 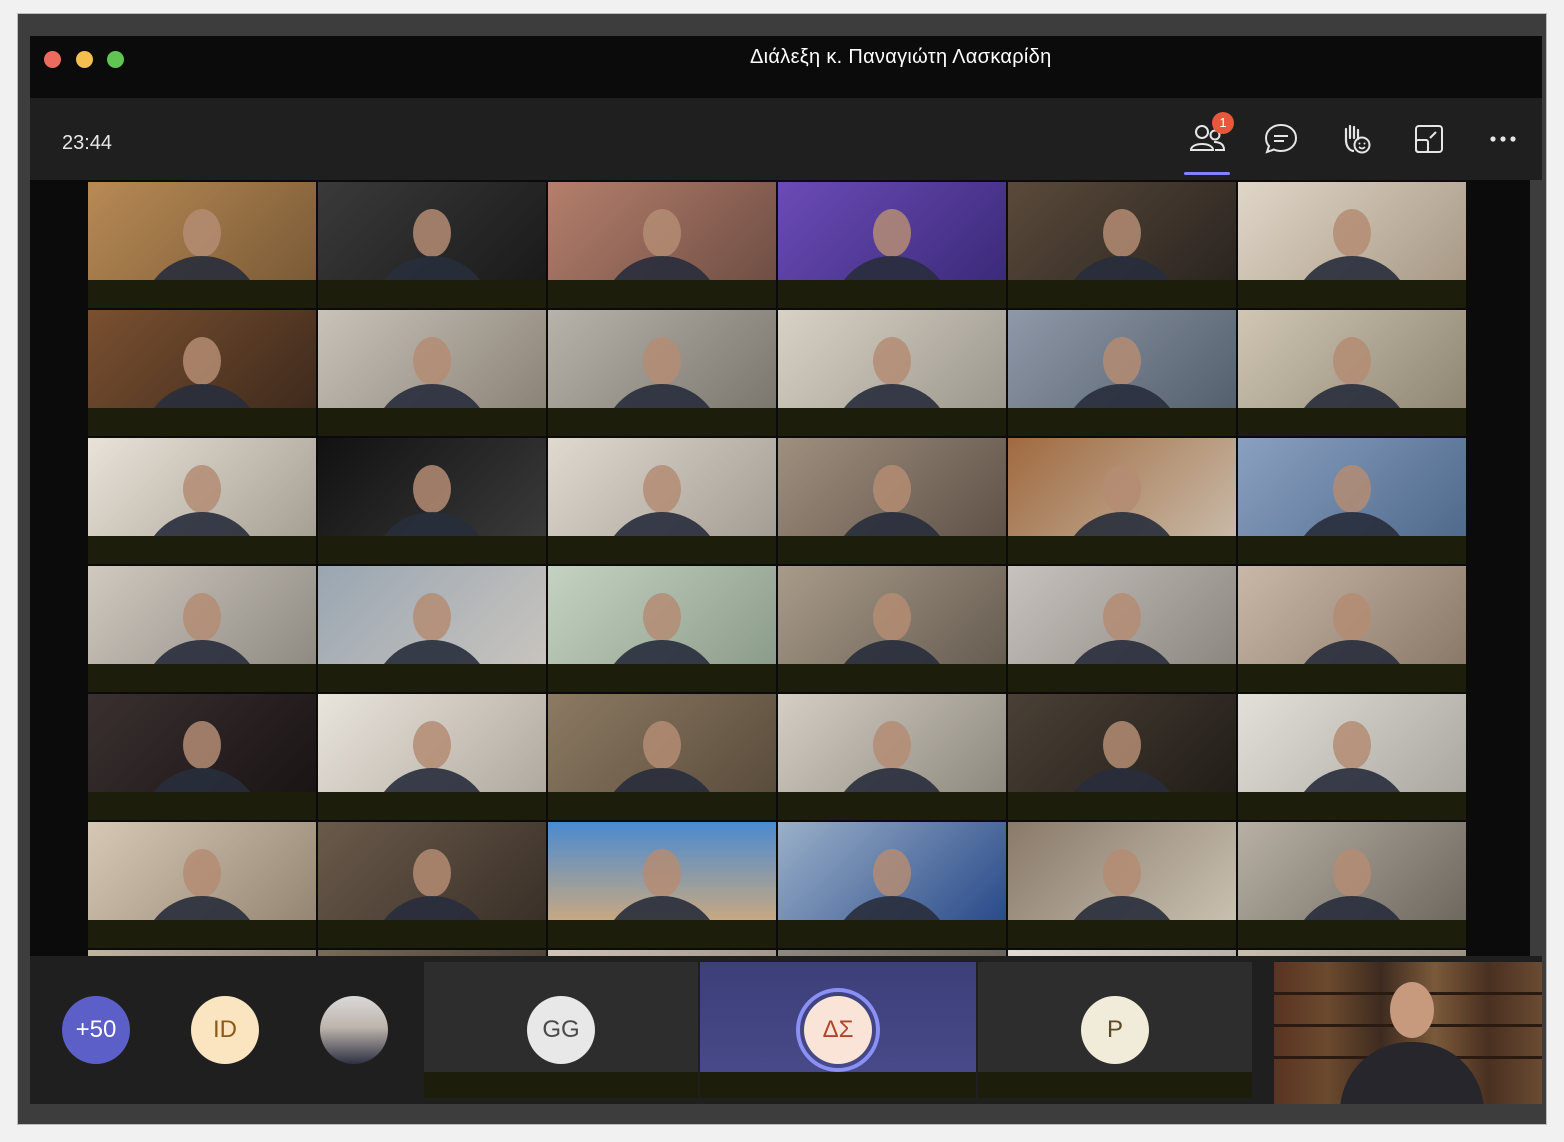 What do you see at coordinates (87, 143) in the screenshot?
I see `meeting-duration: 23:44` at bounding box center [87, 143].